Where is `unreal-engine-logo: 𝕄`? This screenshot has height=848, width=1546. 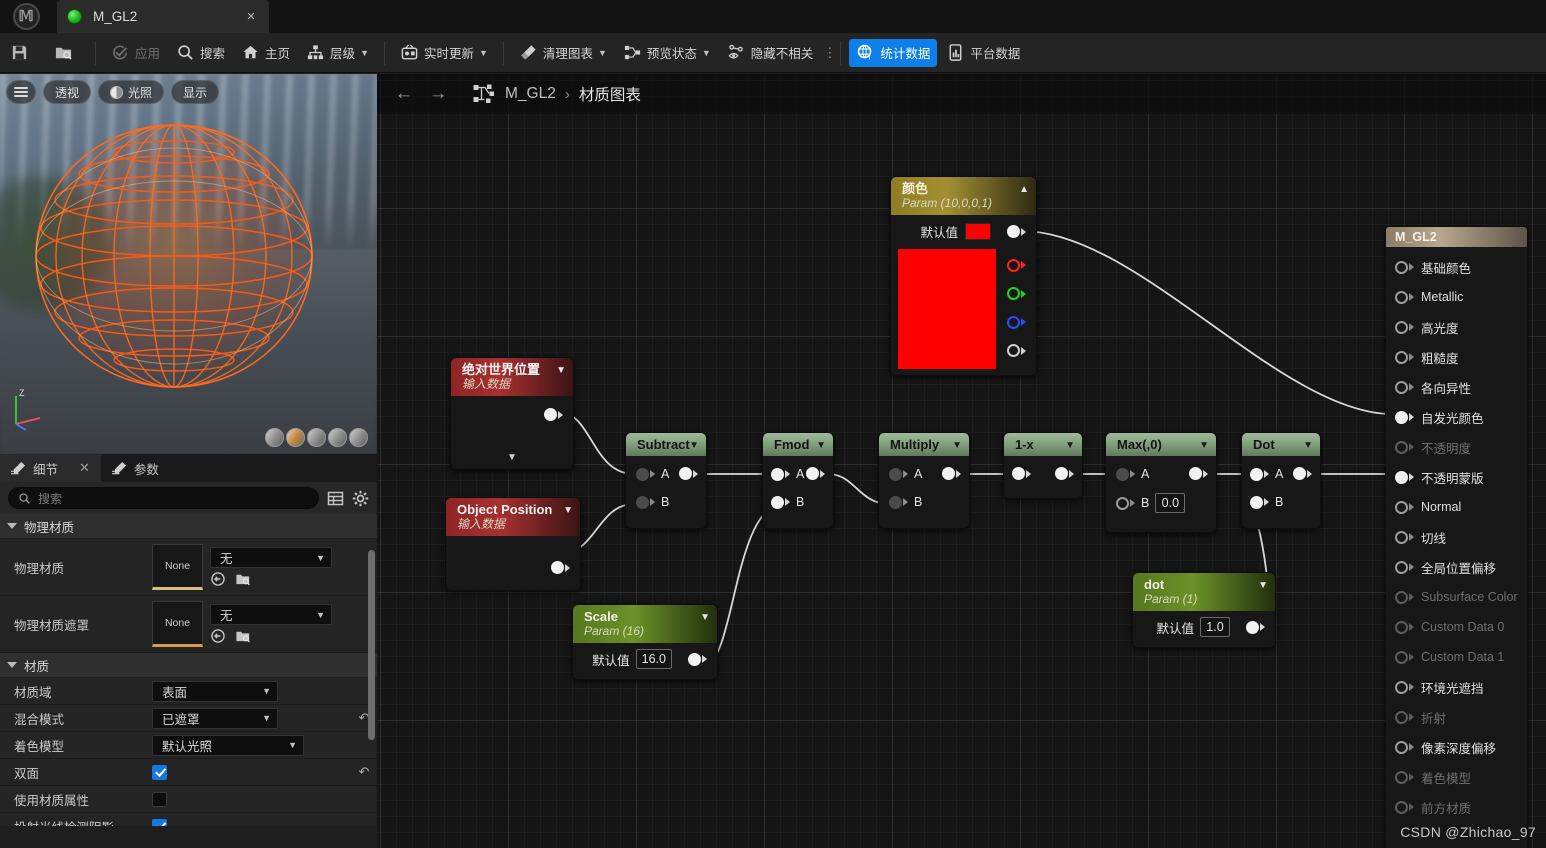
unreal-engine-logo: 𝕄 is located at coordinates (26, 16).